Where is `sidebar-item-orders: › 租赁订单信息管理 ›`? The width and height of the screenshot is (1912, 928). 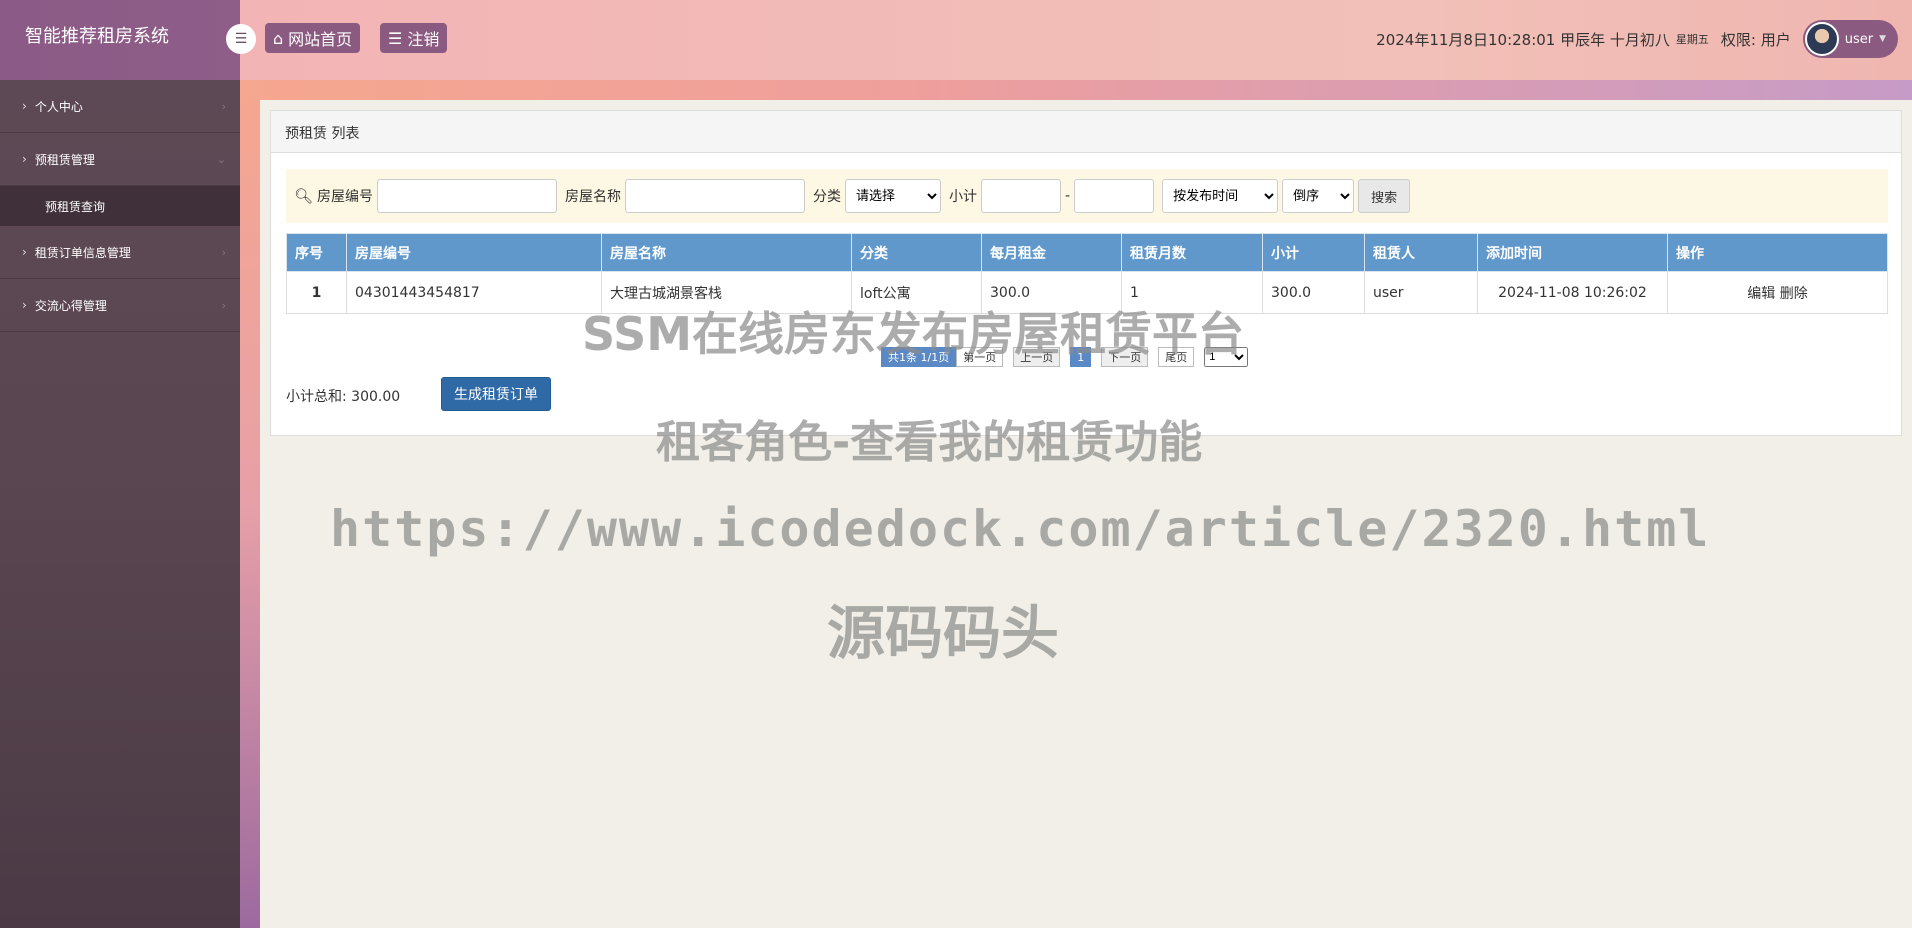
sidebar-item-orders: › 租赁订单信息管理 › is located at coordinates (120, 252).